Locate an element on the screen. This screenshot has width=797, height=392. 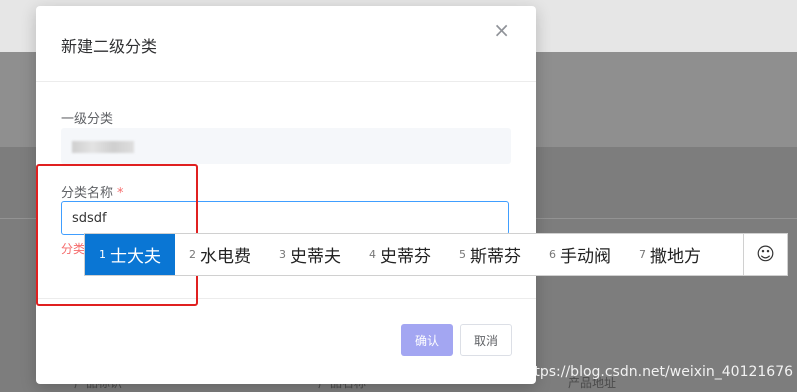
ime-candidate-bar: 1 士大夫 2 水电费 3 史蒂夫 4 史蒂芬 5 斯蒂芬 6 手动阀 7 撒地方 ☺ is located at coordinates (436, 254).